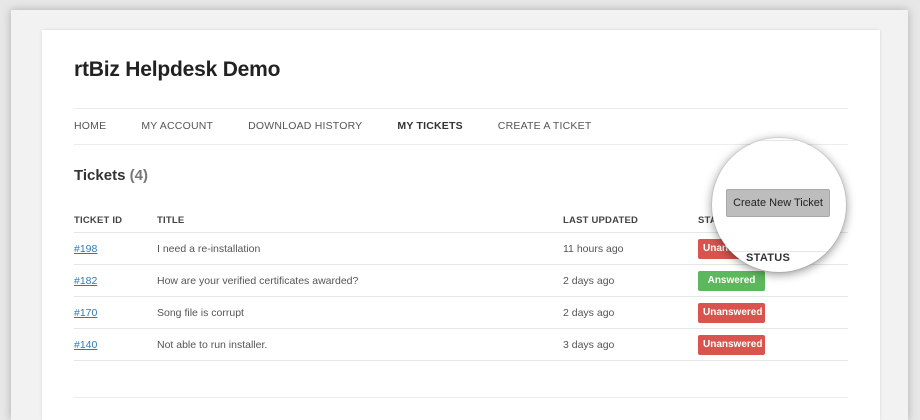  I want to click on status-badge: Answered, so click(731, 281).